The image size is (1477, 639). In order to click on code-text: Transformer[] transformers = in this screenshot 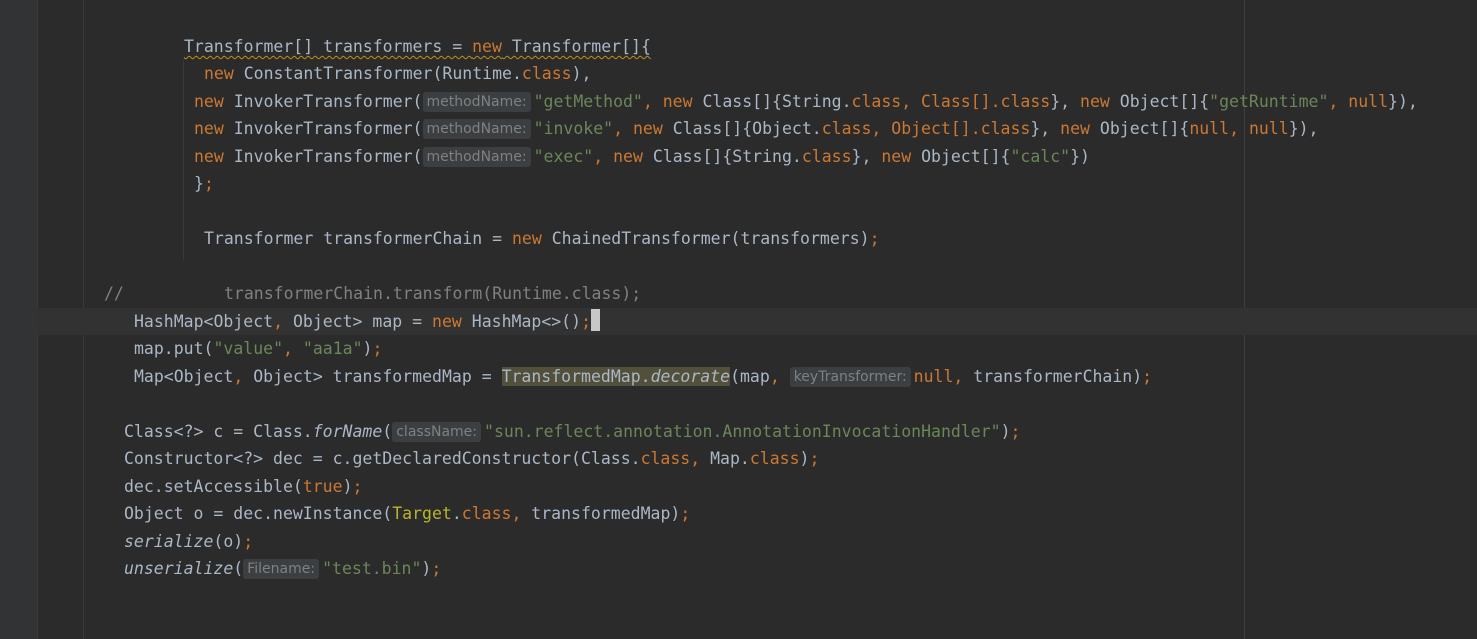, I will do `click(328, 46)`.